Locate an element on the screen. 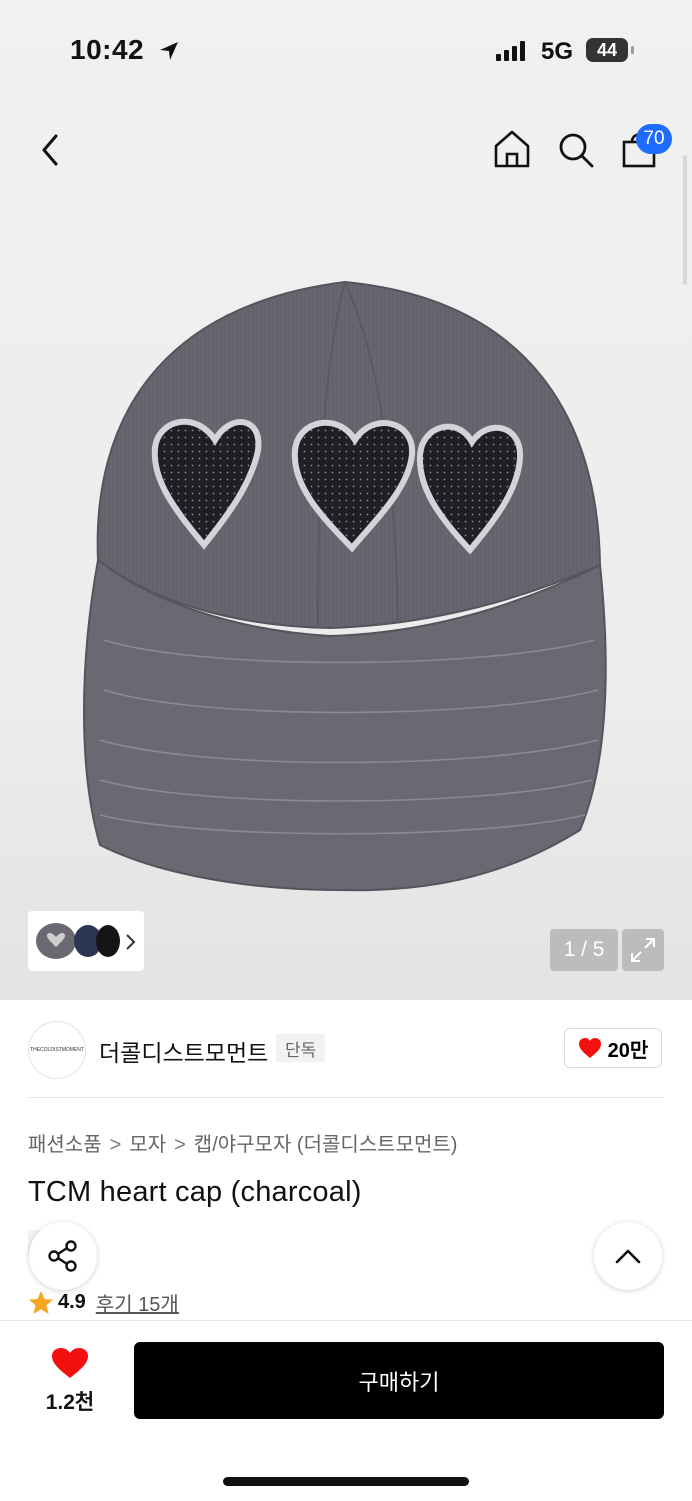 The image size is (692, 1501). share-icon is located at coordinates (62, 1256).